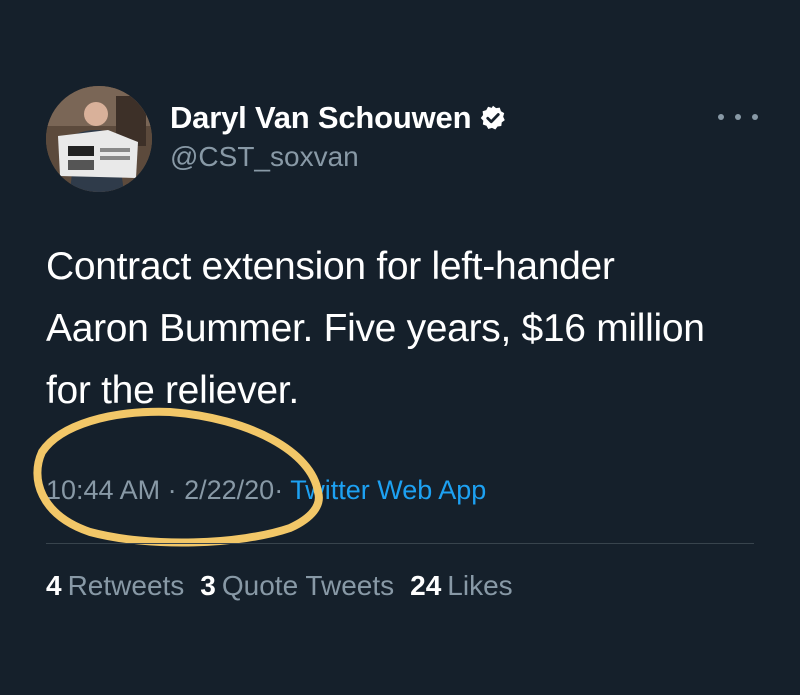 This screenshot has width=800, height=695. I want to click on quote-tweets-stat: 3 Quote Tweets, so click(297, 586).